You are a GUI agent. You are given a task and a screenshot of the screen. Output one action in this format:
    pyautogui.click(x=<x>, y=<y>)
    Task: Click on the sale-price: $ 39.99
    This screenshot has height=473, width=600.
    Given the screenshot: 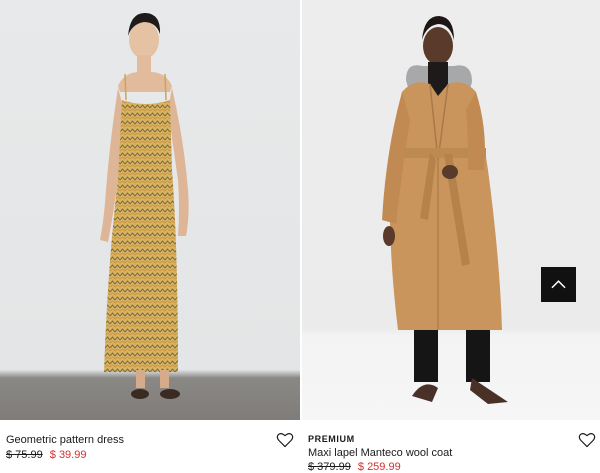 What is the action you would take?
    pyautogui.click(x=68, y=455)
    